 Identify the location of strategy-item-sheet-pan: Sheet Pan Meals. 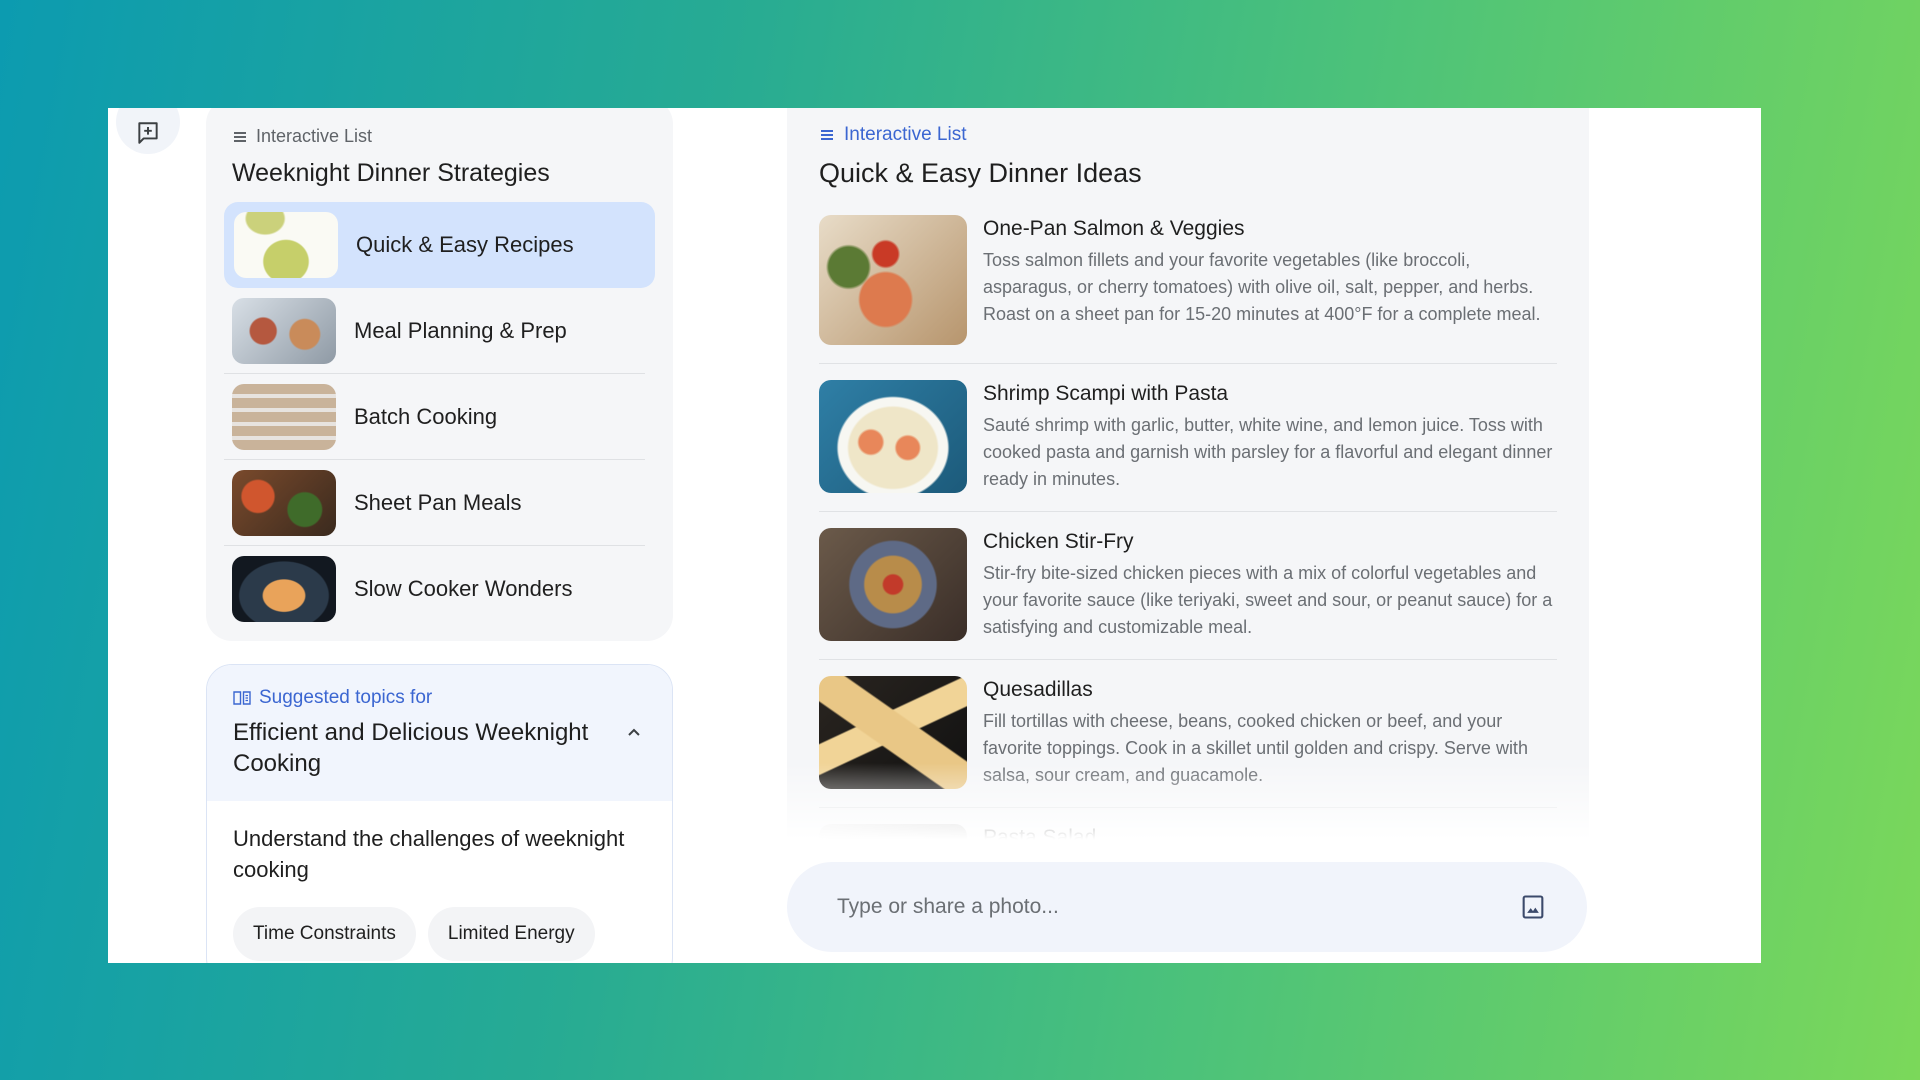
(434, 503).